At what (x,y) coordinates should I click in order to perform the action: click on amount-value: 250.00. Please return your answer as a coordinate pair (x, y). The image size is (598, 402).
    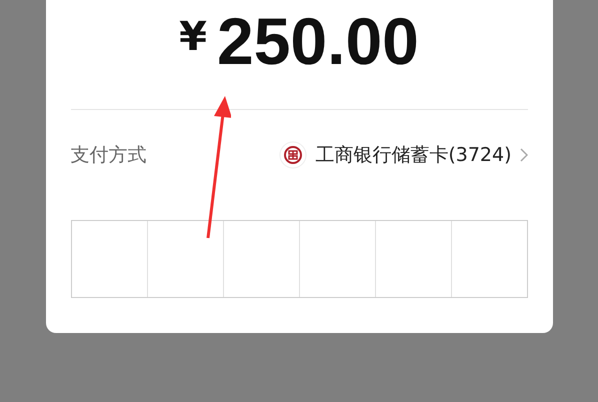
    Looking at the image, I should click on (317, 40).